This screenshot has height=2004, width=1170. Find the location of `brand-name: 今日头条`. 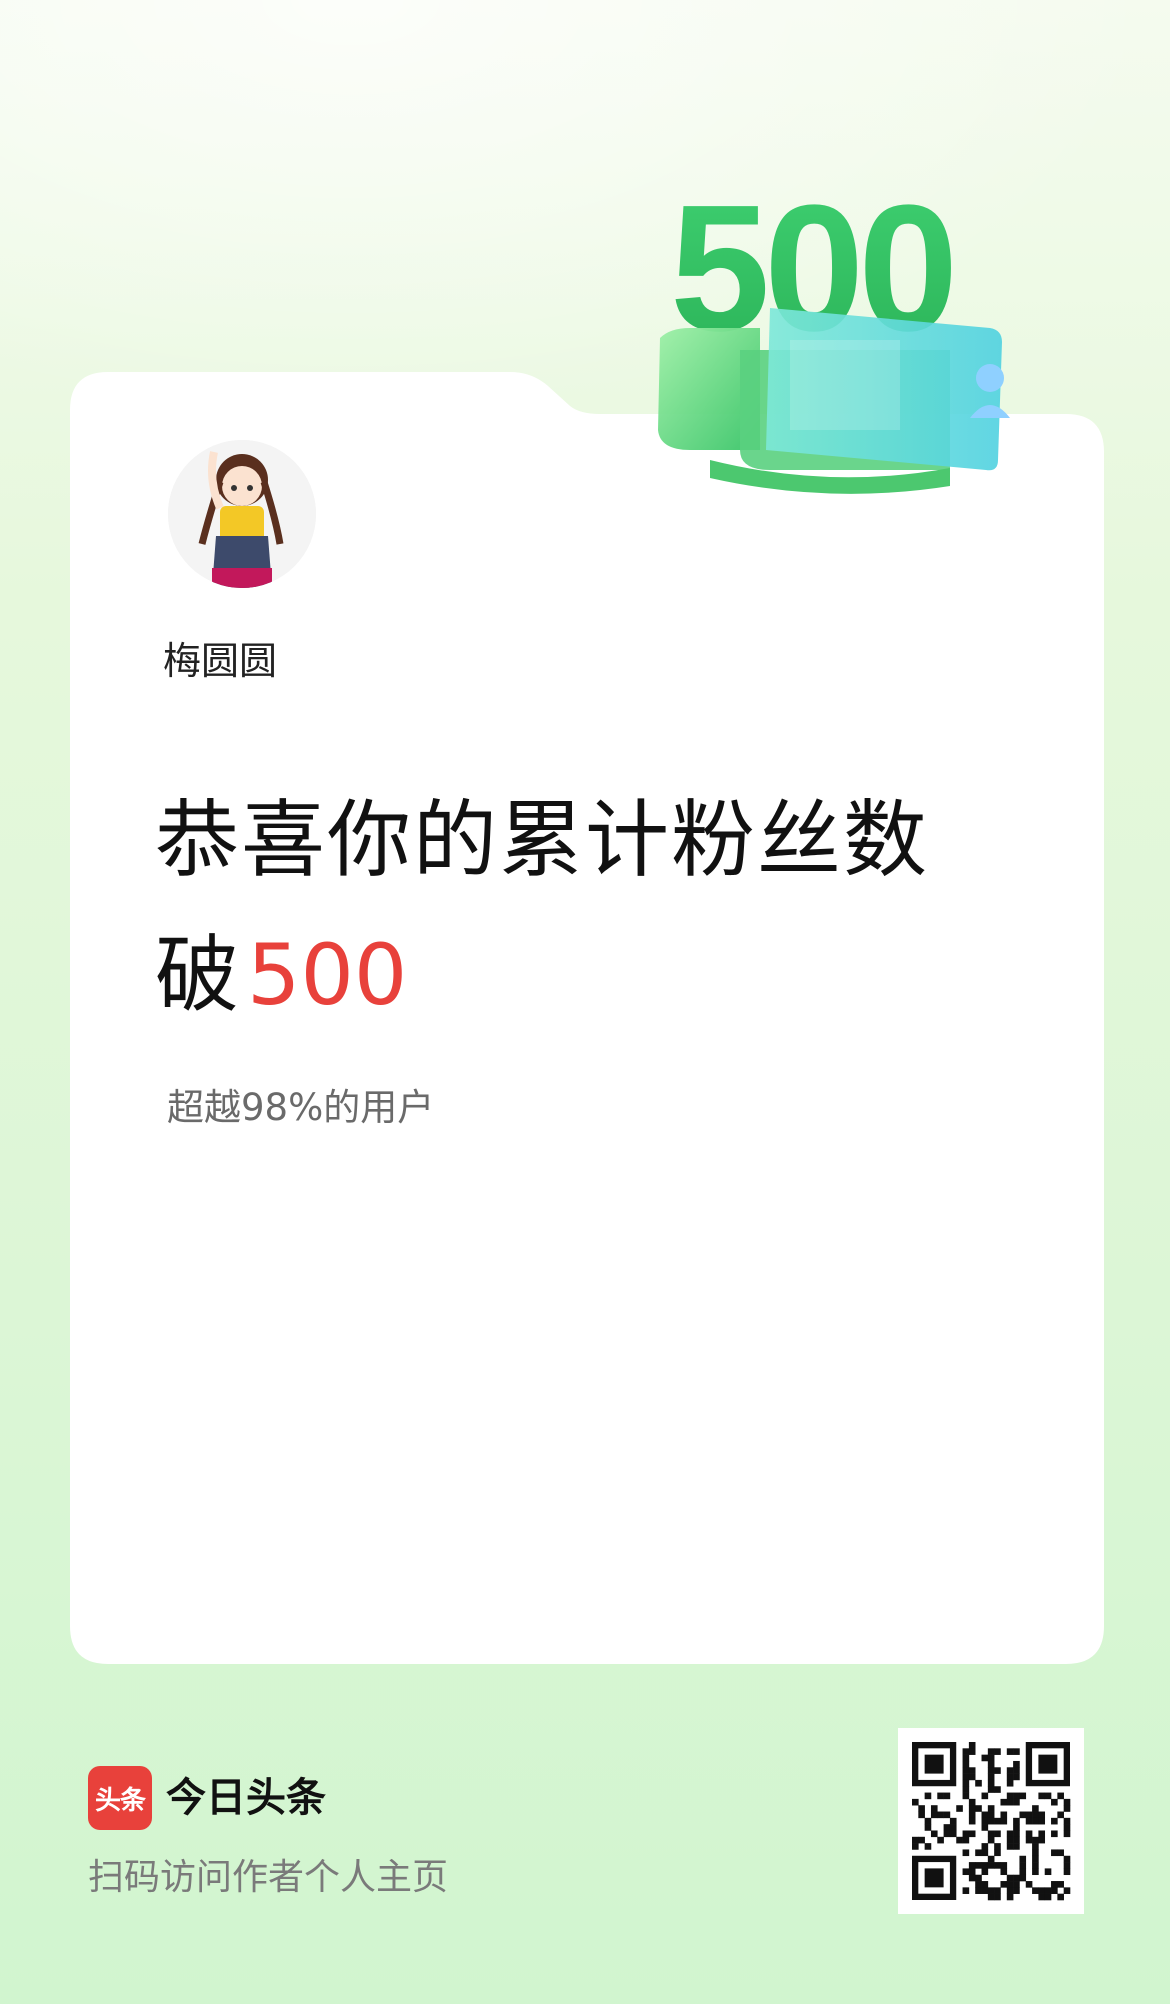

brand-name: 今日头条 is located at coordinates (246, 1798).